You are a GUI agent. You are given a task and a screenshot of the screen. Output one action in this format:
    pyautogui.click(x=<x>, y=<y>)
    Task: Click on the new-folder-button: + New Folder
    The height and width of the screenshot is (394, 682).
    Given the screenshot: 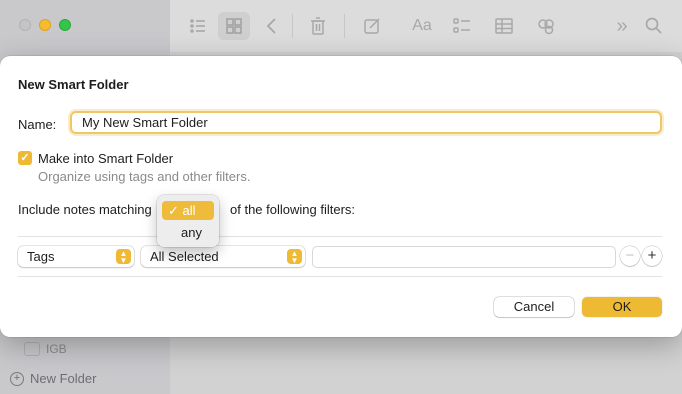 What is the action you would take?
    pyautogui.click(x=53, y=378)
    